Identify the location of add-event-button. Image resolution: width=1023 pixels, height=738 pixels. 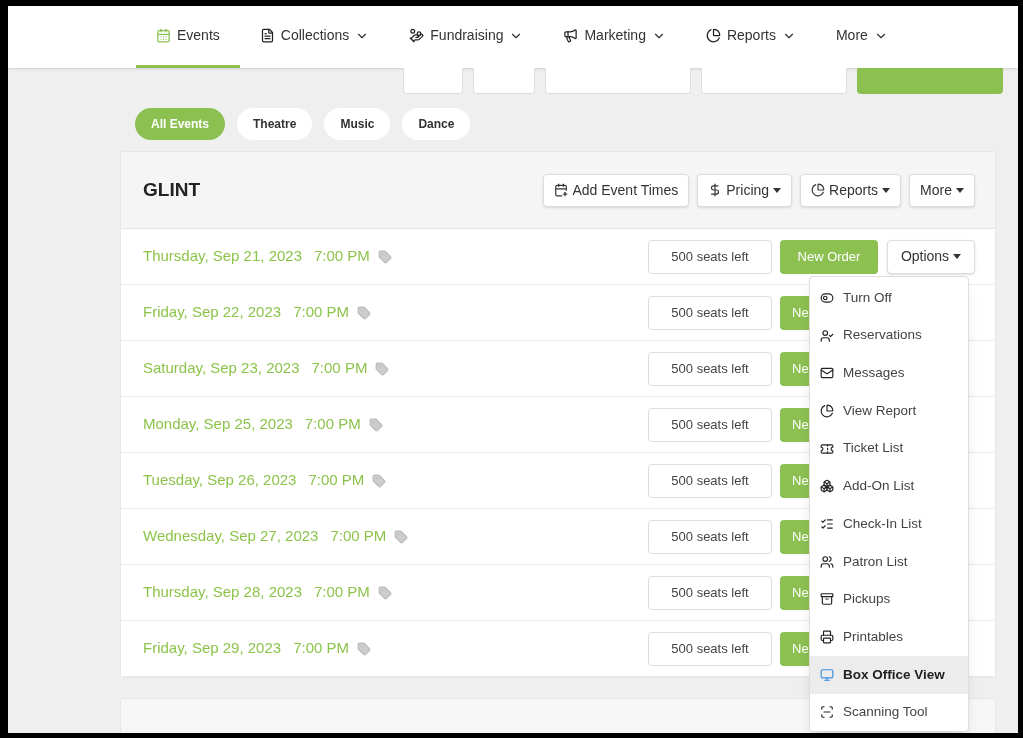
(930, 81).